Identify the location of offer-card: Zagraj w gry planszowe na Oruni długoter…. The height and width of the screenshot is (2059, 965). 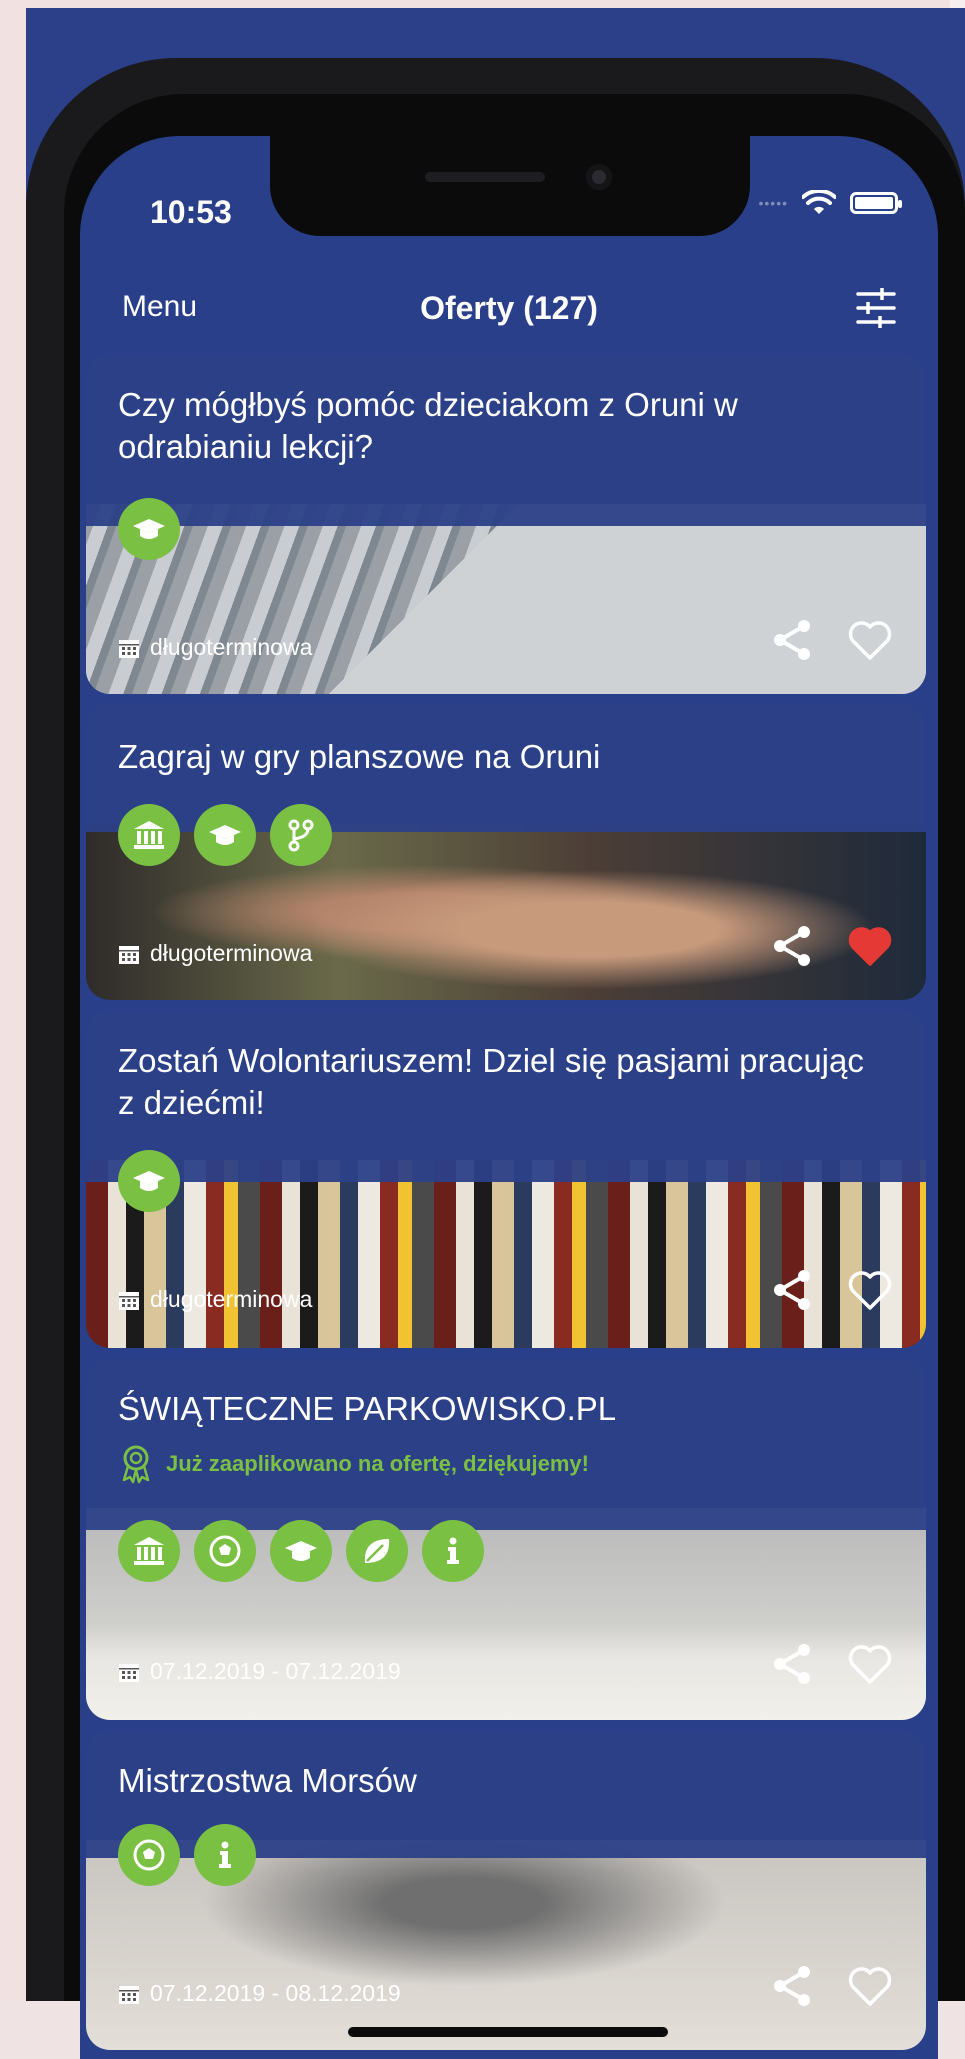
(506, 852).